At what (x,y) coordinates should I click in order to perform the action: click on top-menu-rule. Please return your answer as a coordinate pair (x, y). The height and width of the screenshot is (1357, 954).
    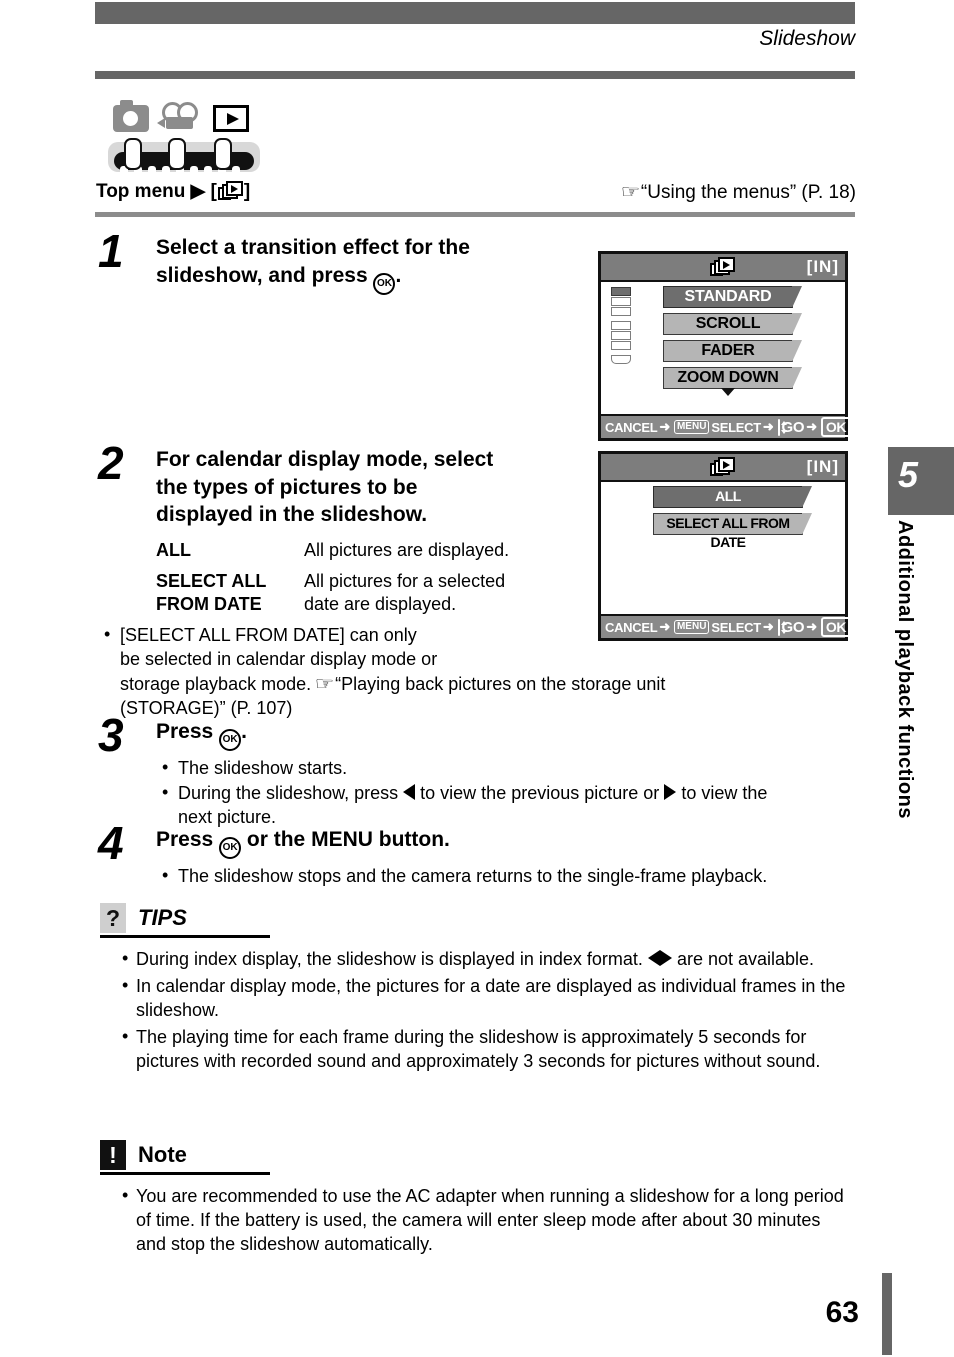
    Looking at the image, I should click on (475, 214).